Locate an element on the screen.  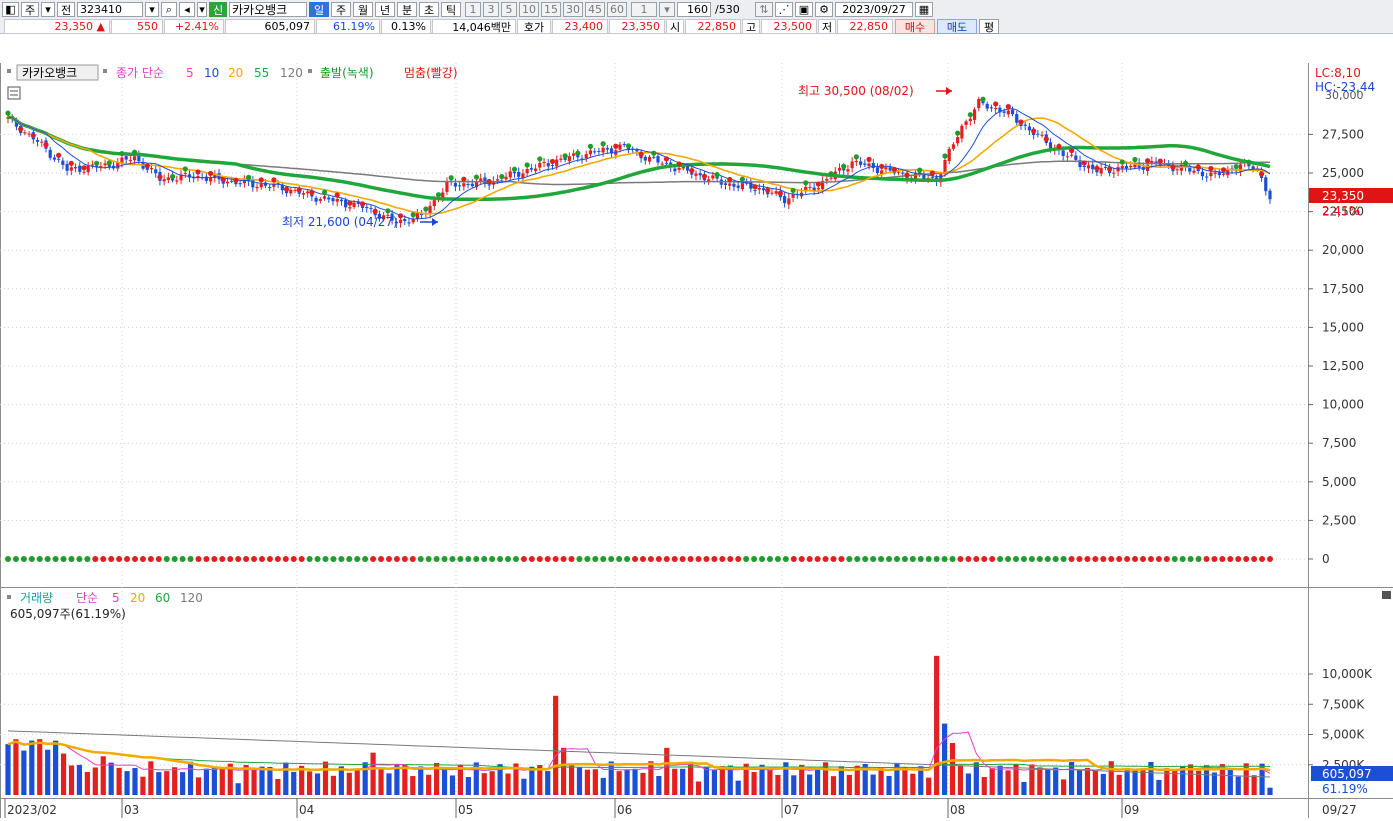
date-input: 2023/09/27 is located at coordinates (874, 9).